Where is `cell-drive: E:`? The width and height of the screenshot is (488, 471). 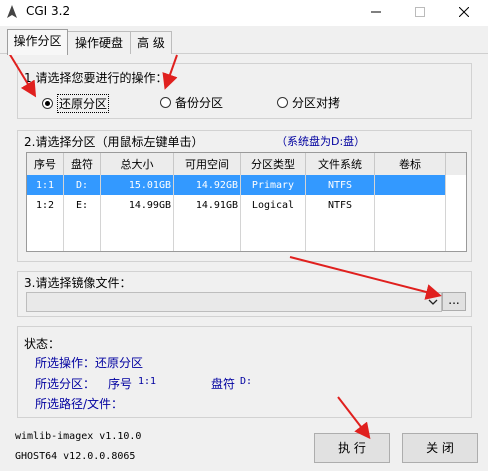
cell-drive: E: is located at coordinates (82, 205).